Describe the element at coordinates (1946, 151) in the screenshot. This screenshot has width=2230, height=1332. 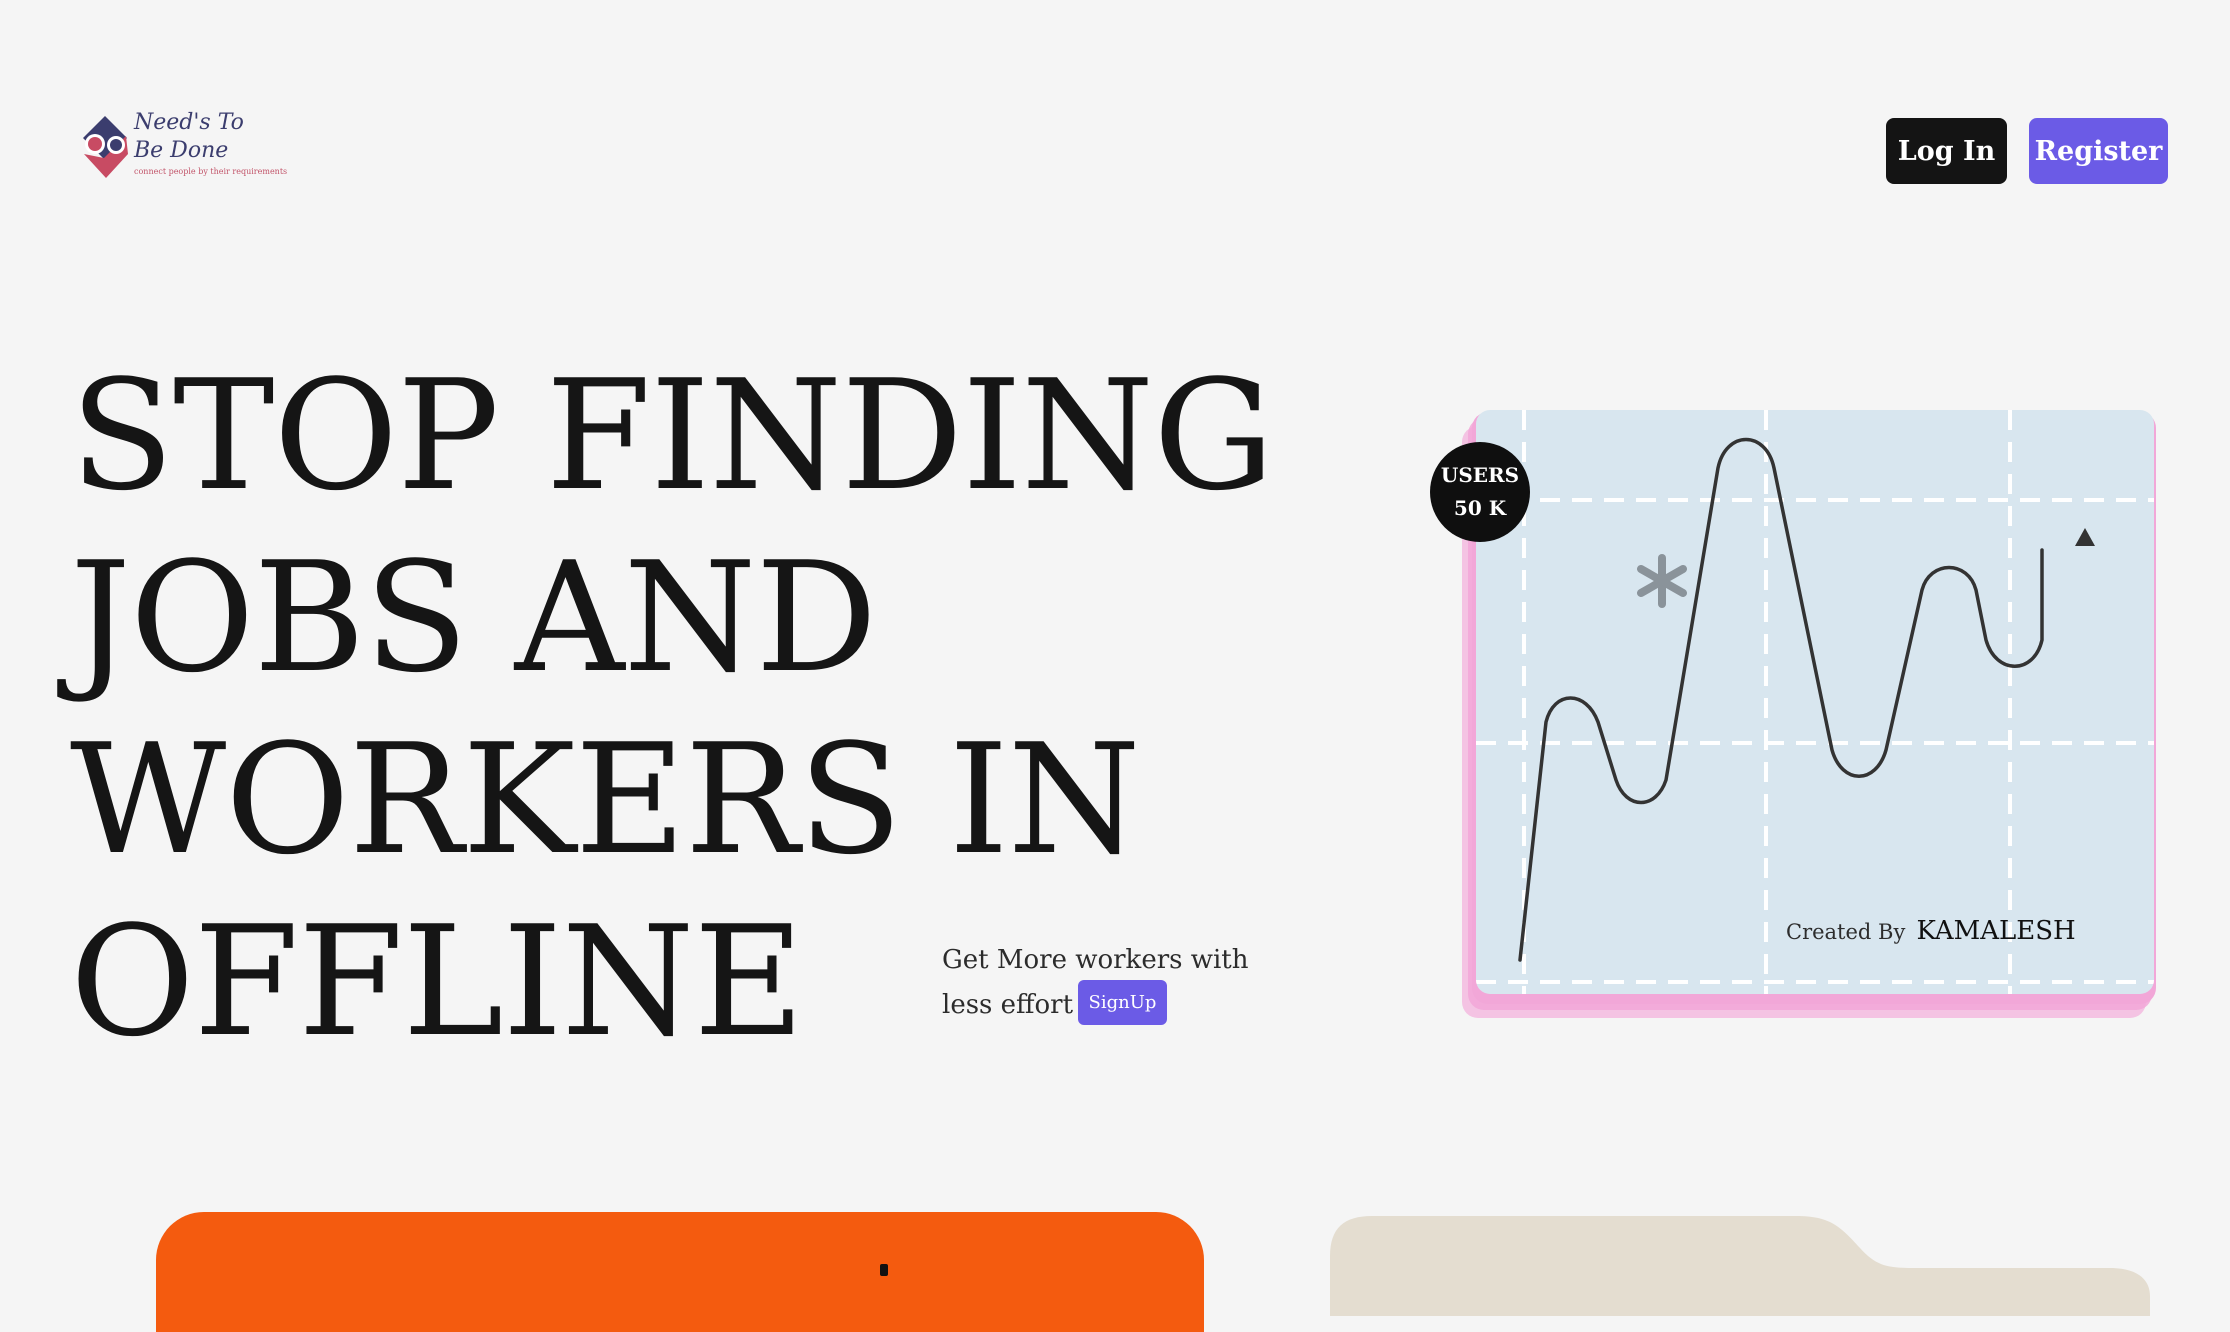
I see `login-button: Log In` at that location.